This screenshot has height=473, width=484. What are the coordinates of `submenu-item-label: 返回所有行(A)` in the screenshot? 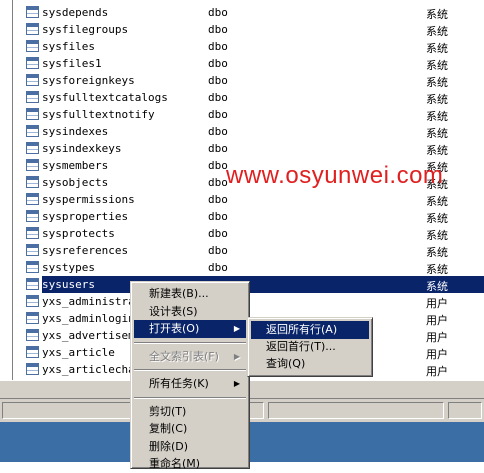 It's located at (302, 329).